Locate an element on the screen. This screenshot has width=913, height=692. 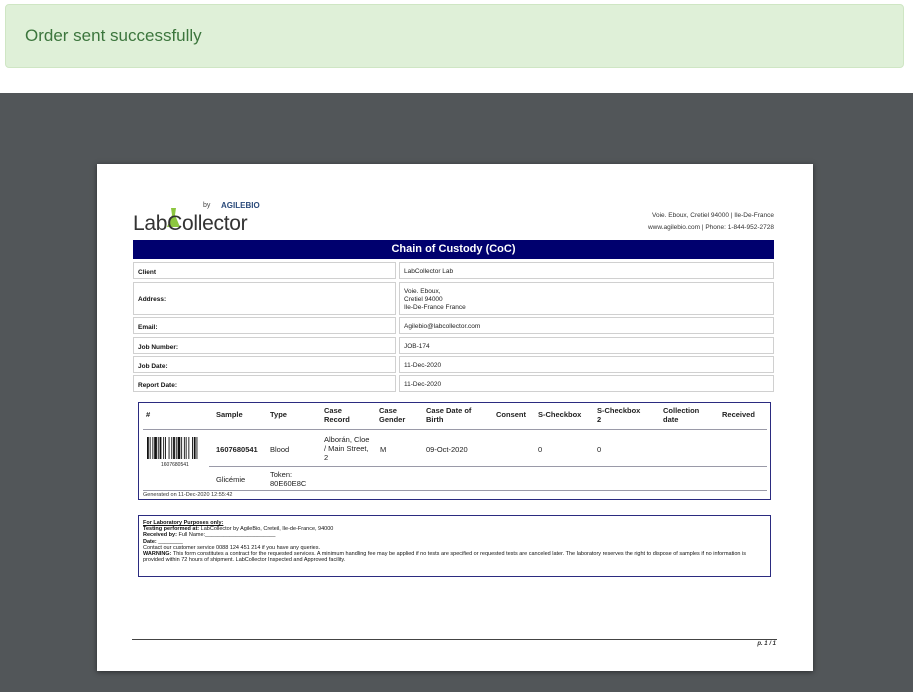
sample-type: Blood is located at coordinates (280, 449).